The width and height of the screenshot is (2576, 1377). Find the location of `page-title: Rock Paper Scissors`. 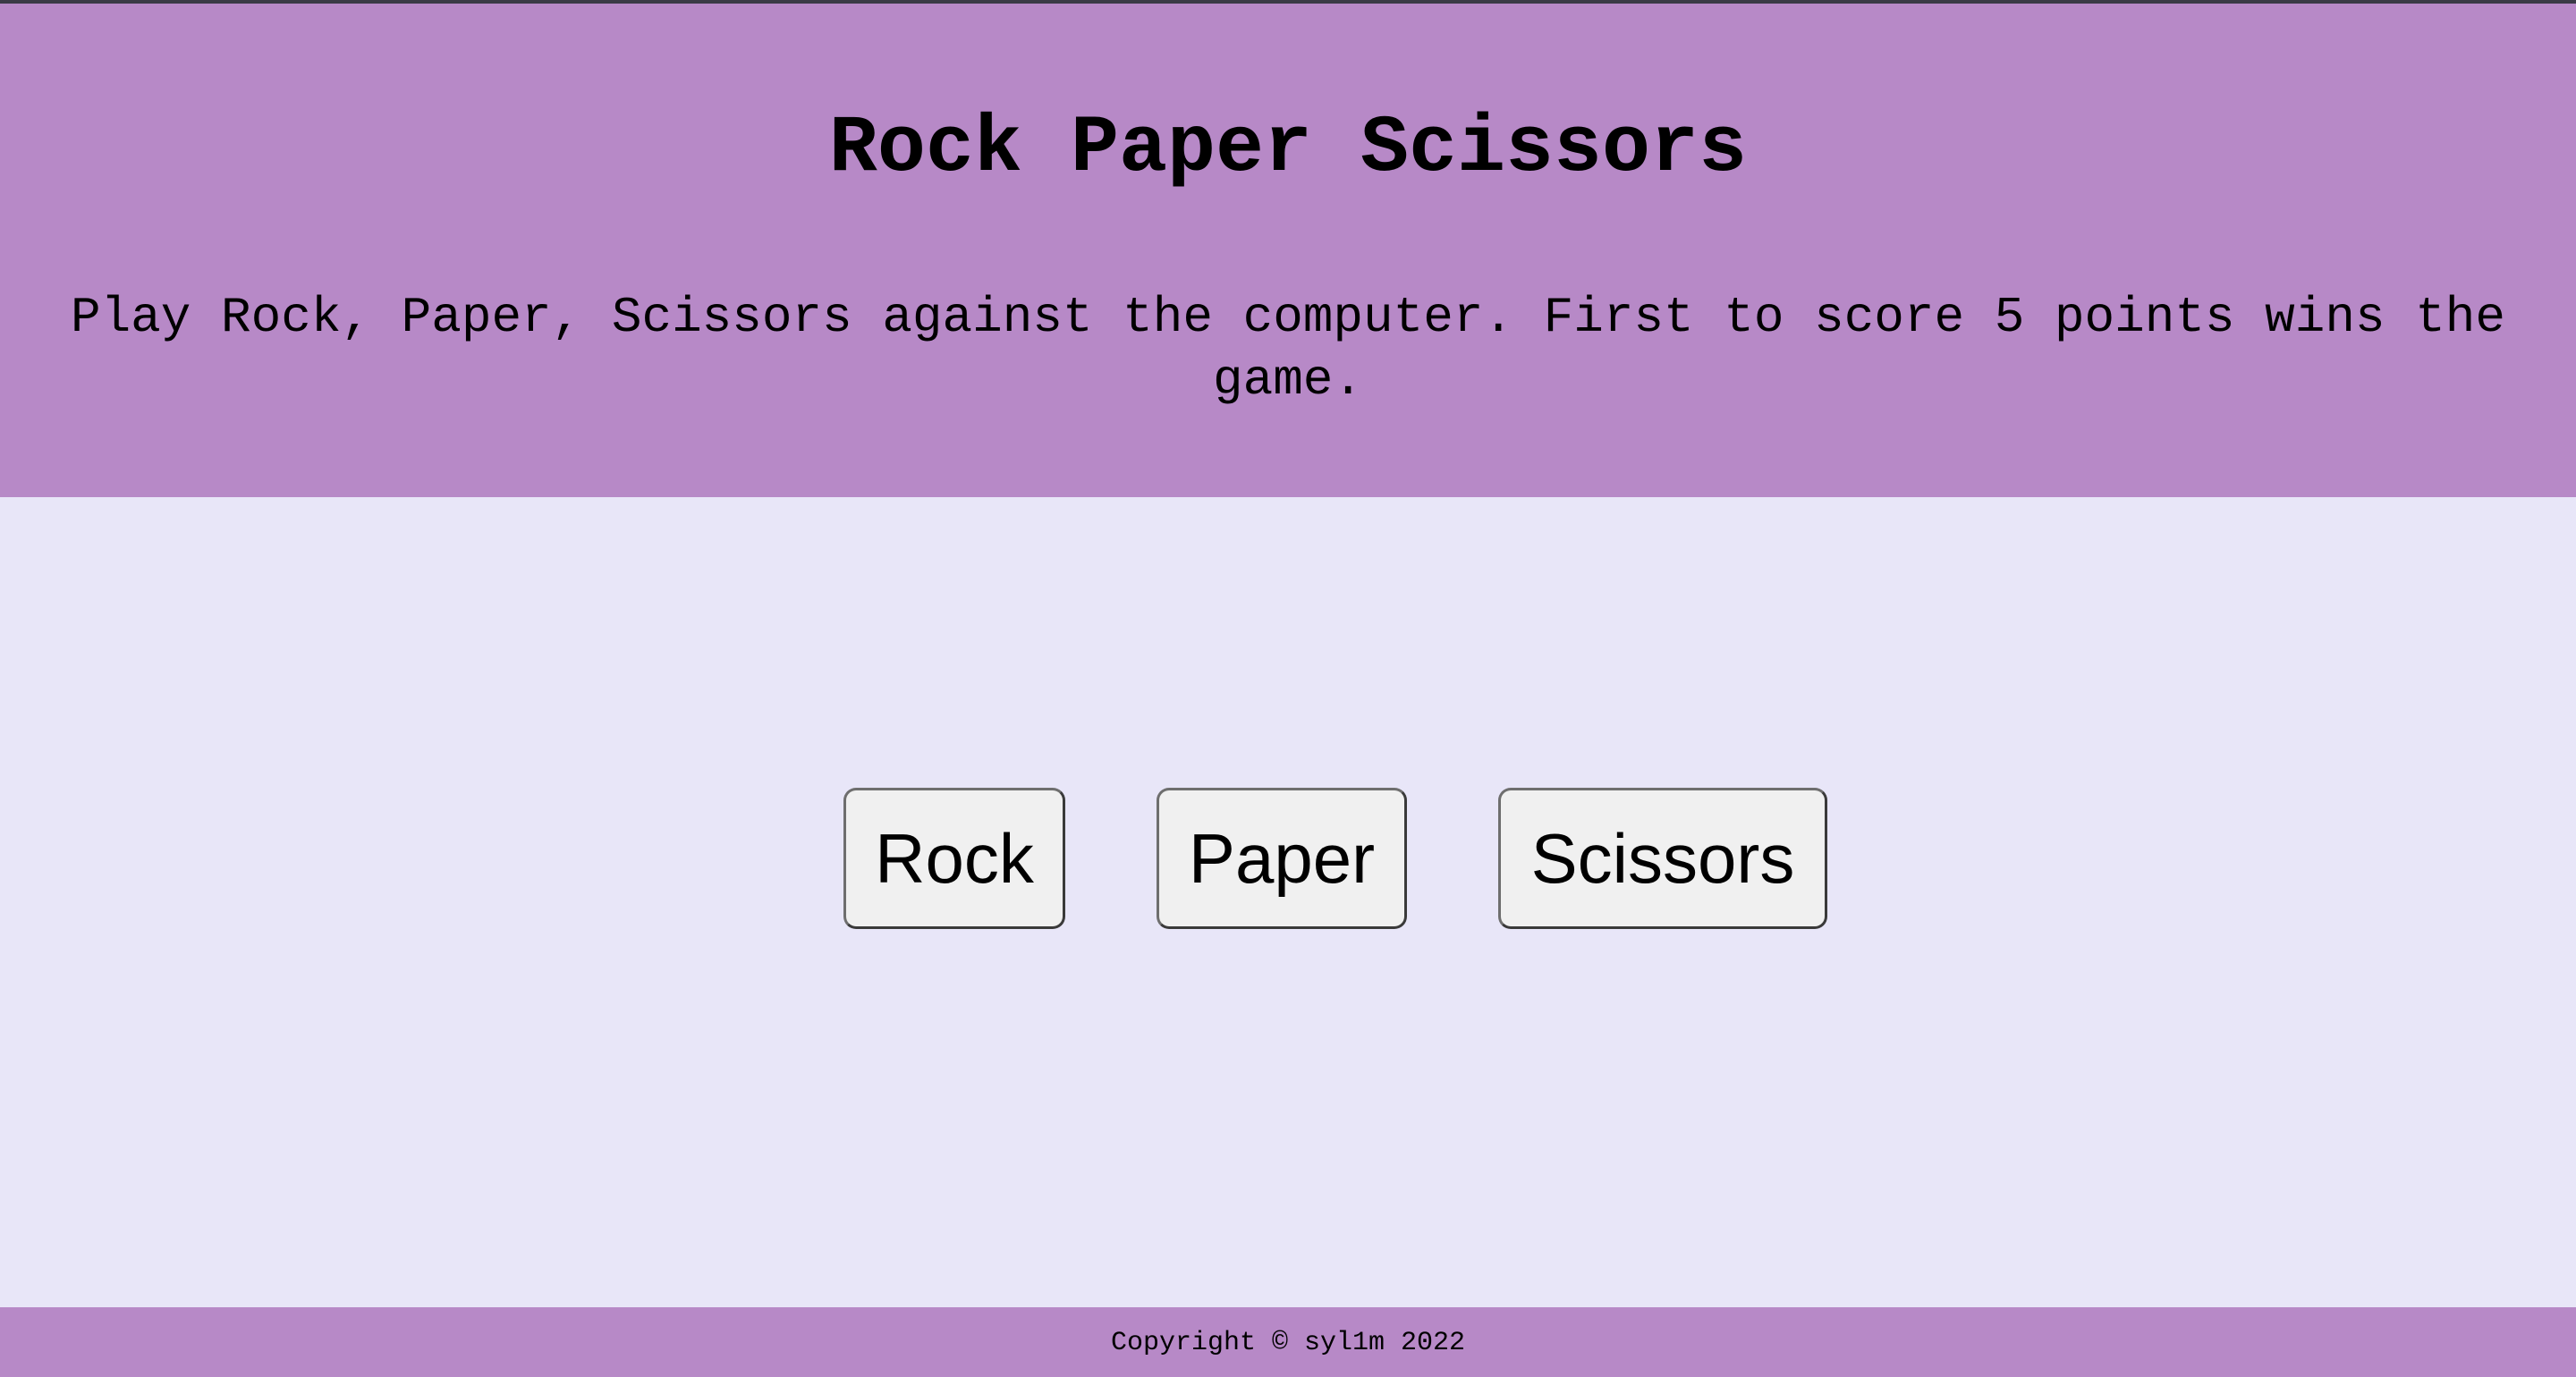

page-title: Rock Paper Scissors is located at coordinates (1288, 149).